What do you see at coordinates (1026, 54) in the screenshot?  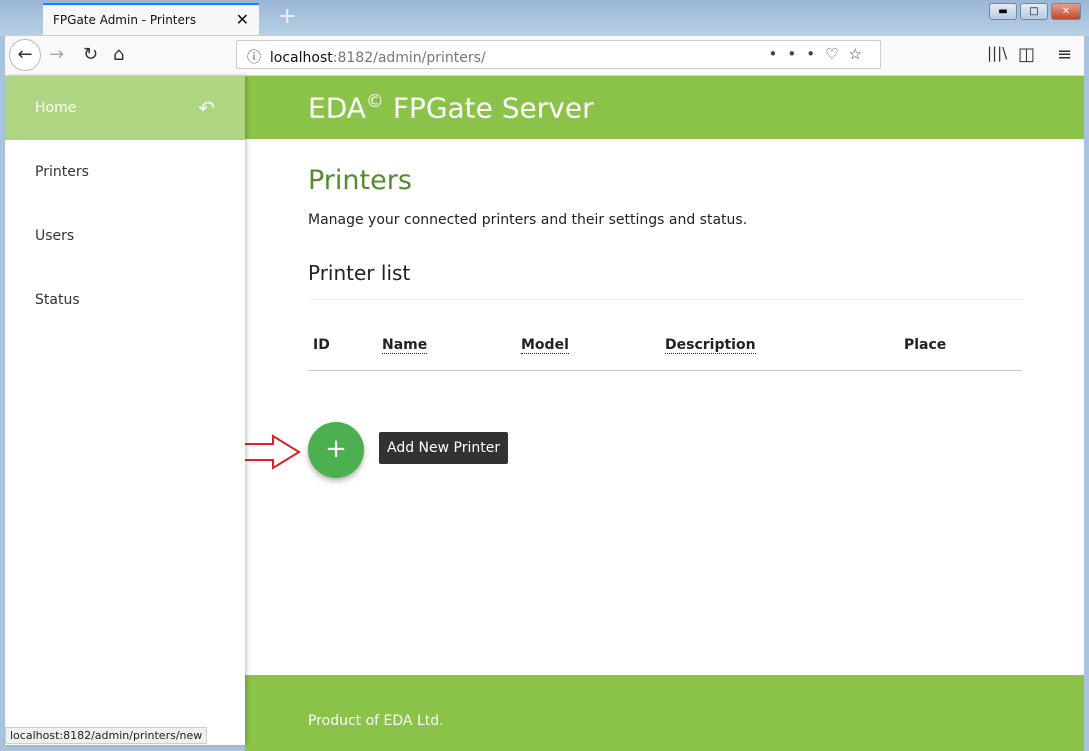 I see `sidebar-toggle-icon: ◫` at bounding box center [1026, 54].